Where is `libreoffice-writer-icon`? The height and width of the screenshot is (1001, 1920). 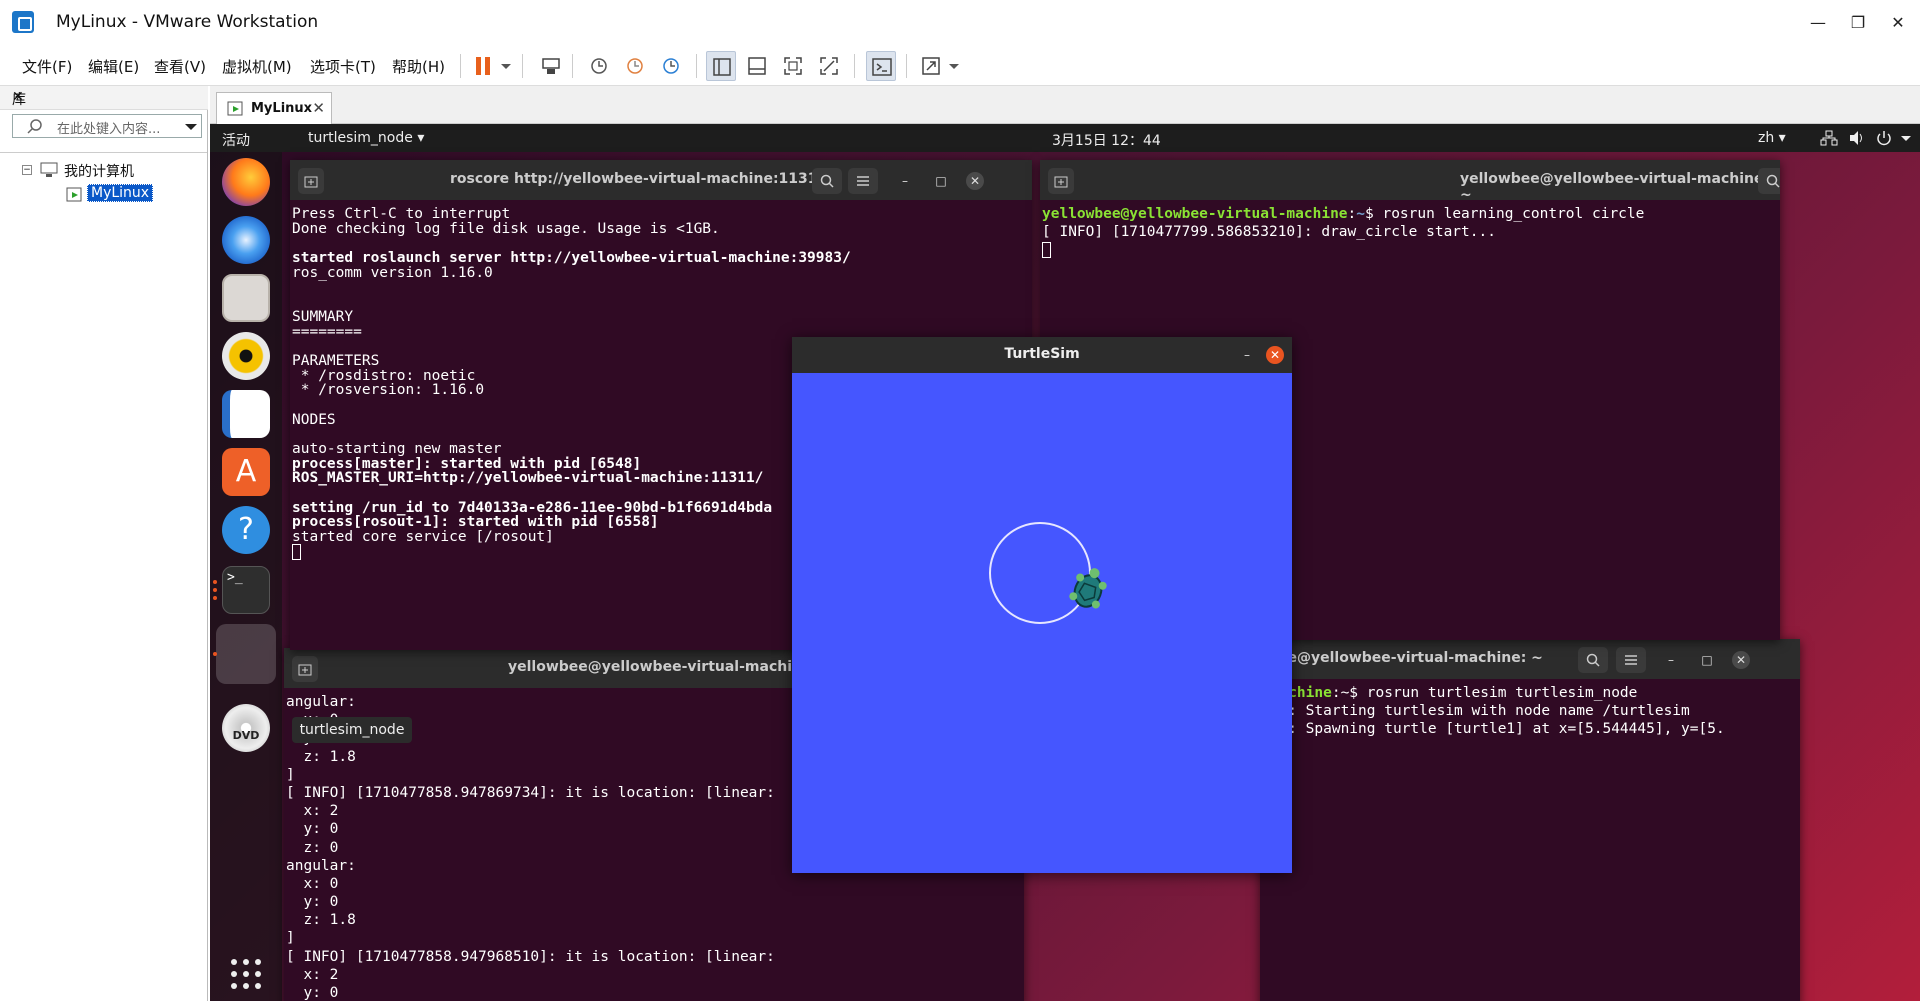
libreoffice-writer-icon is located at coordinates (246, 414).